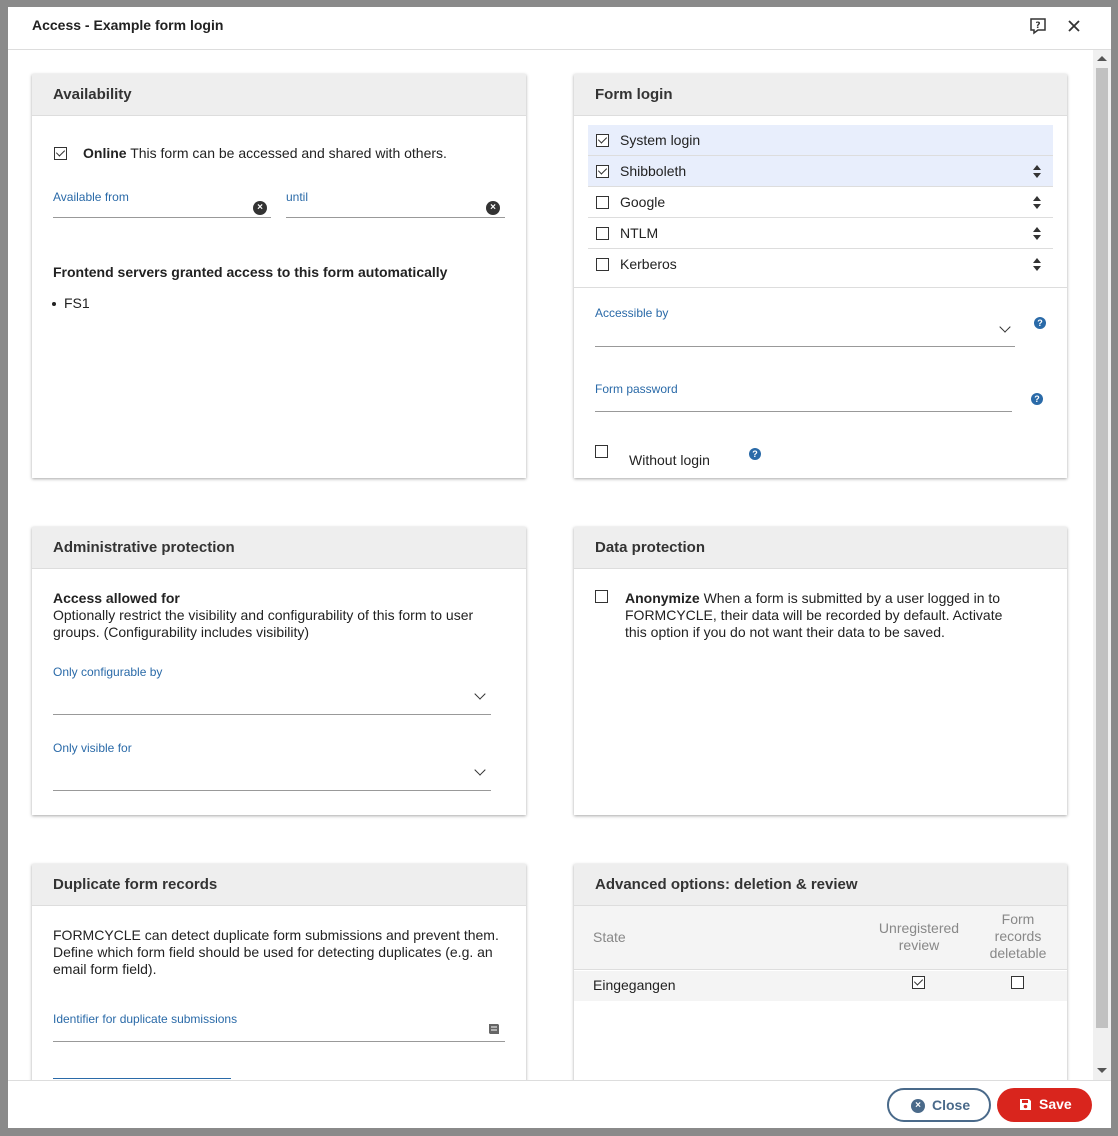 The image size is (1118, 1136). I want to click on advanced-heading: Advanced options: deletion & review, so click(820, 885).